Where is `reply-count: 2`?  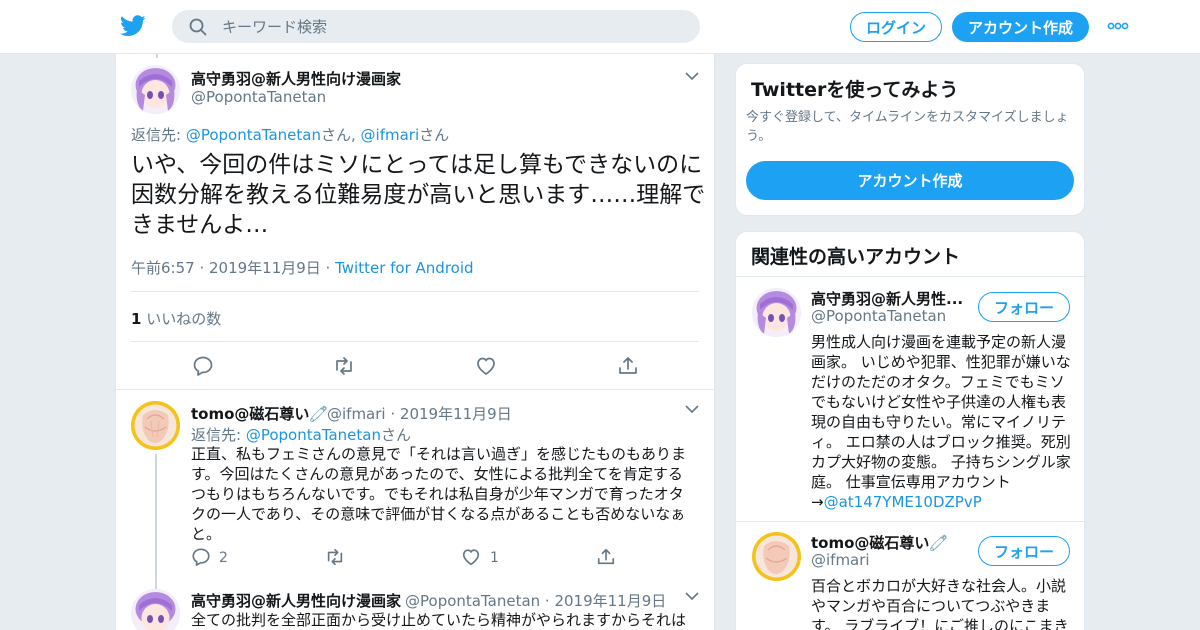 reply-count: 2 is located at coordinates (223, 558).